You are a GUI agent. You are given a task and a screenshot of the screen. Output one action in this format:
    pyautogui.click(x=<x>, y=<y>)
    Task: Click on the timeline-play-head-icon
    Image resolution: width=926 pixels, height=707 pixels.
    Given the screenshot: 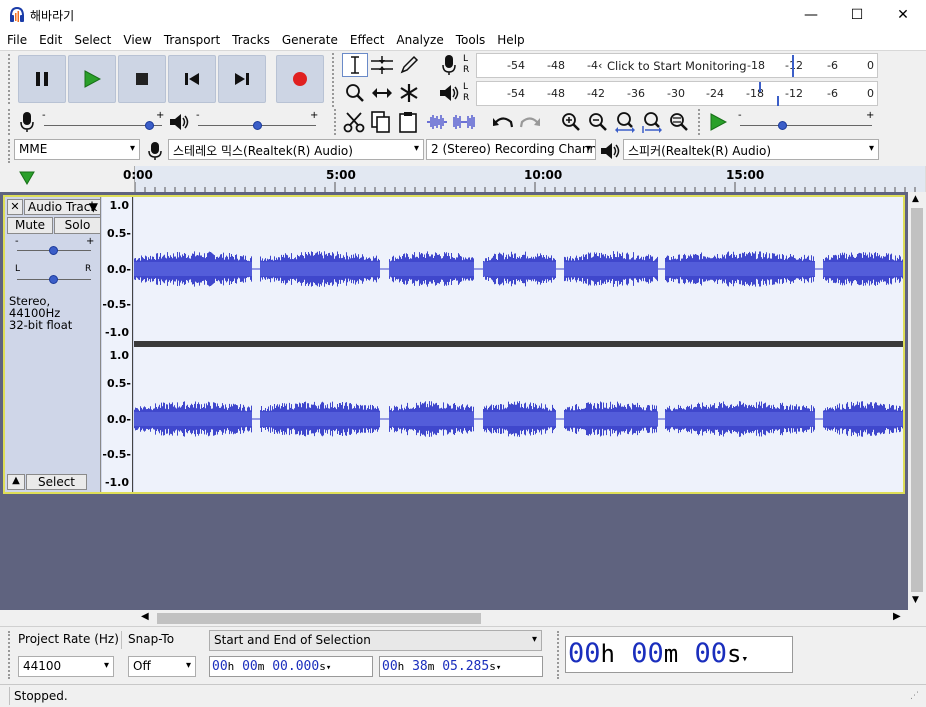 What is the action you would take?
    pyautogui.click(x=27, y=178)
    